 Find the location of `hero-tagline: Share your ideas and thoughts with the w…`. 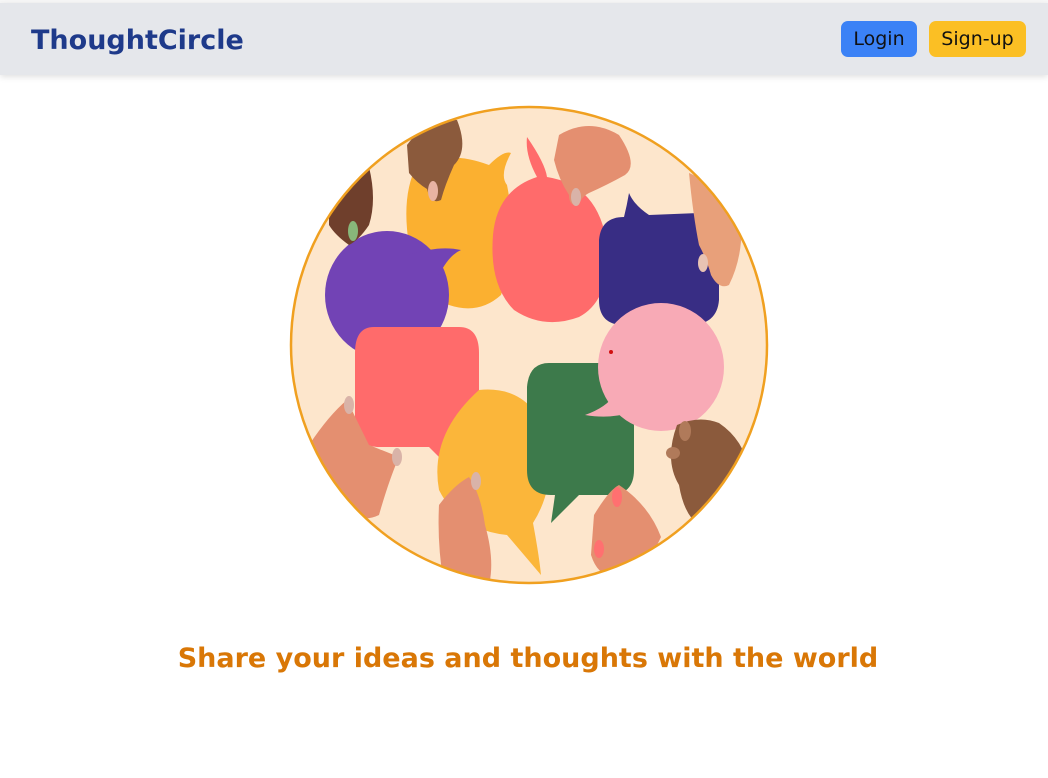

hero-tagline: Share your ideas and thoughts with the w… is located at coordinates (528, 659).